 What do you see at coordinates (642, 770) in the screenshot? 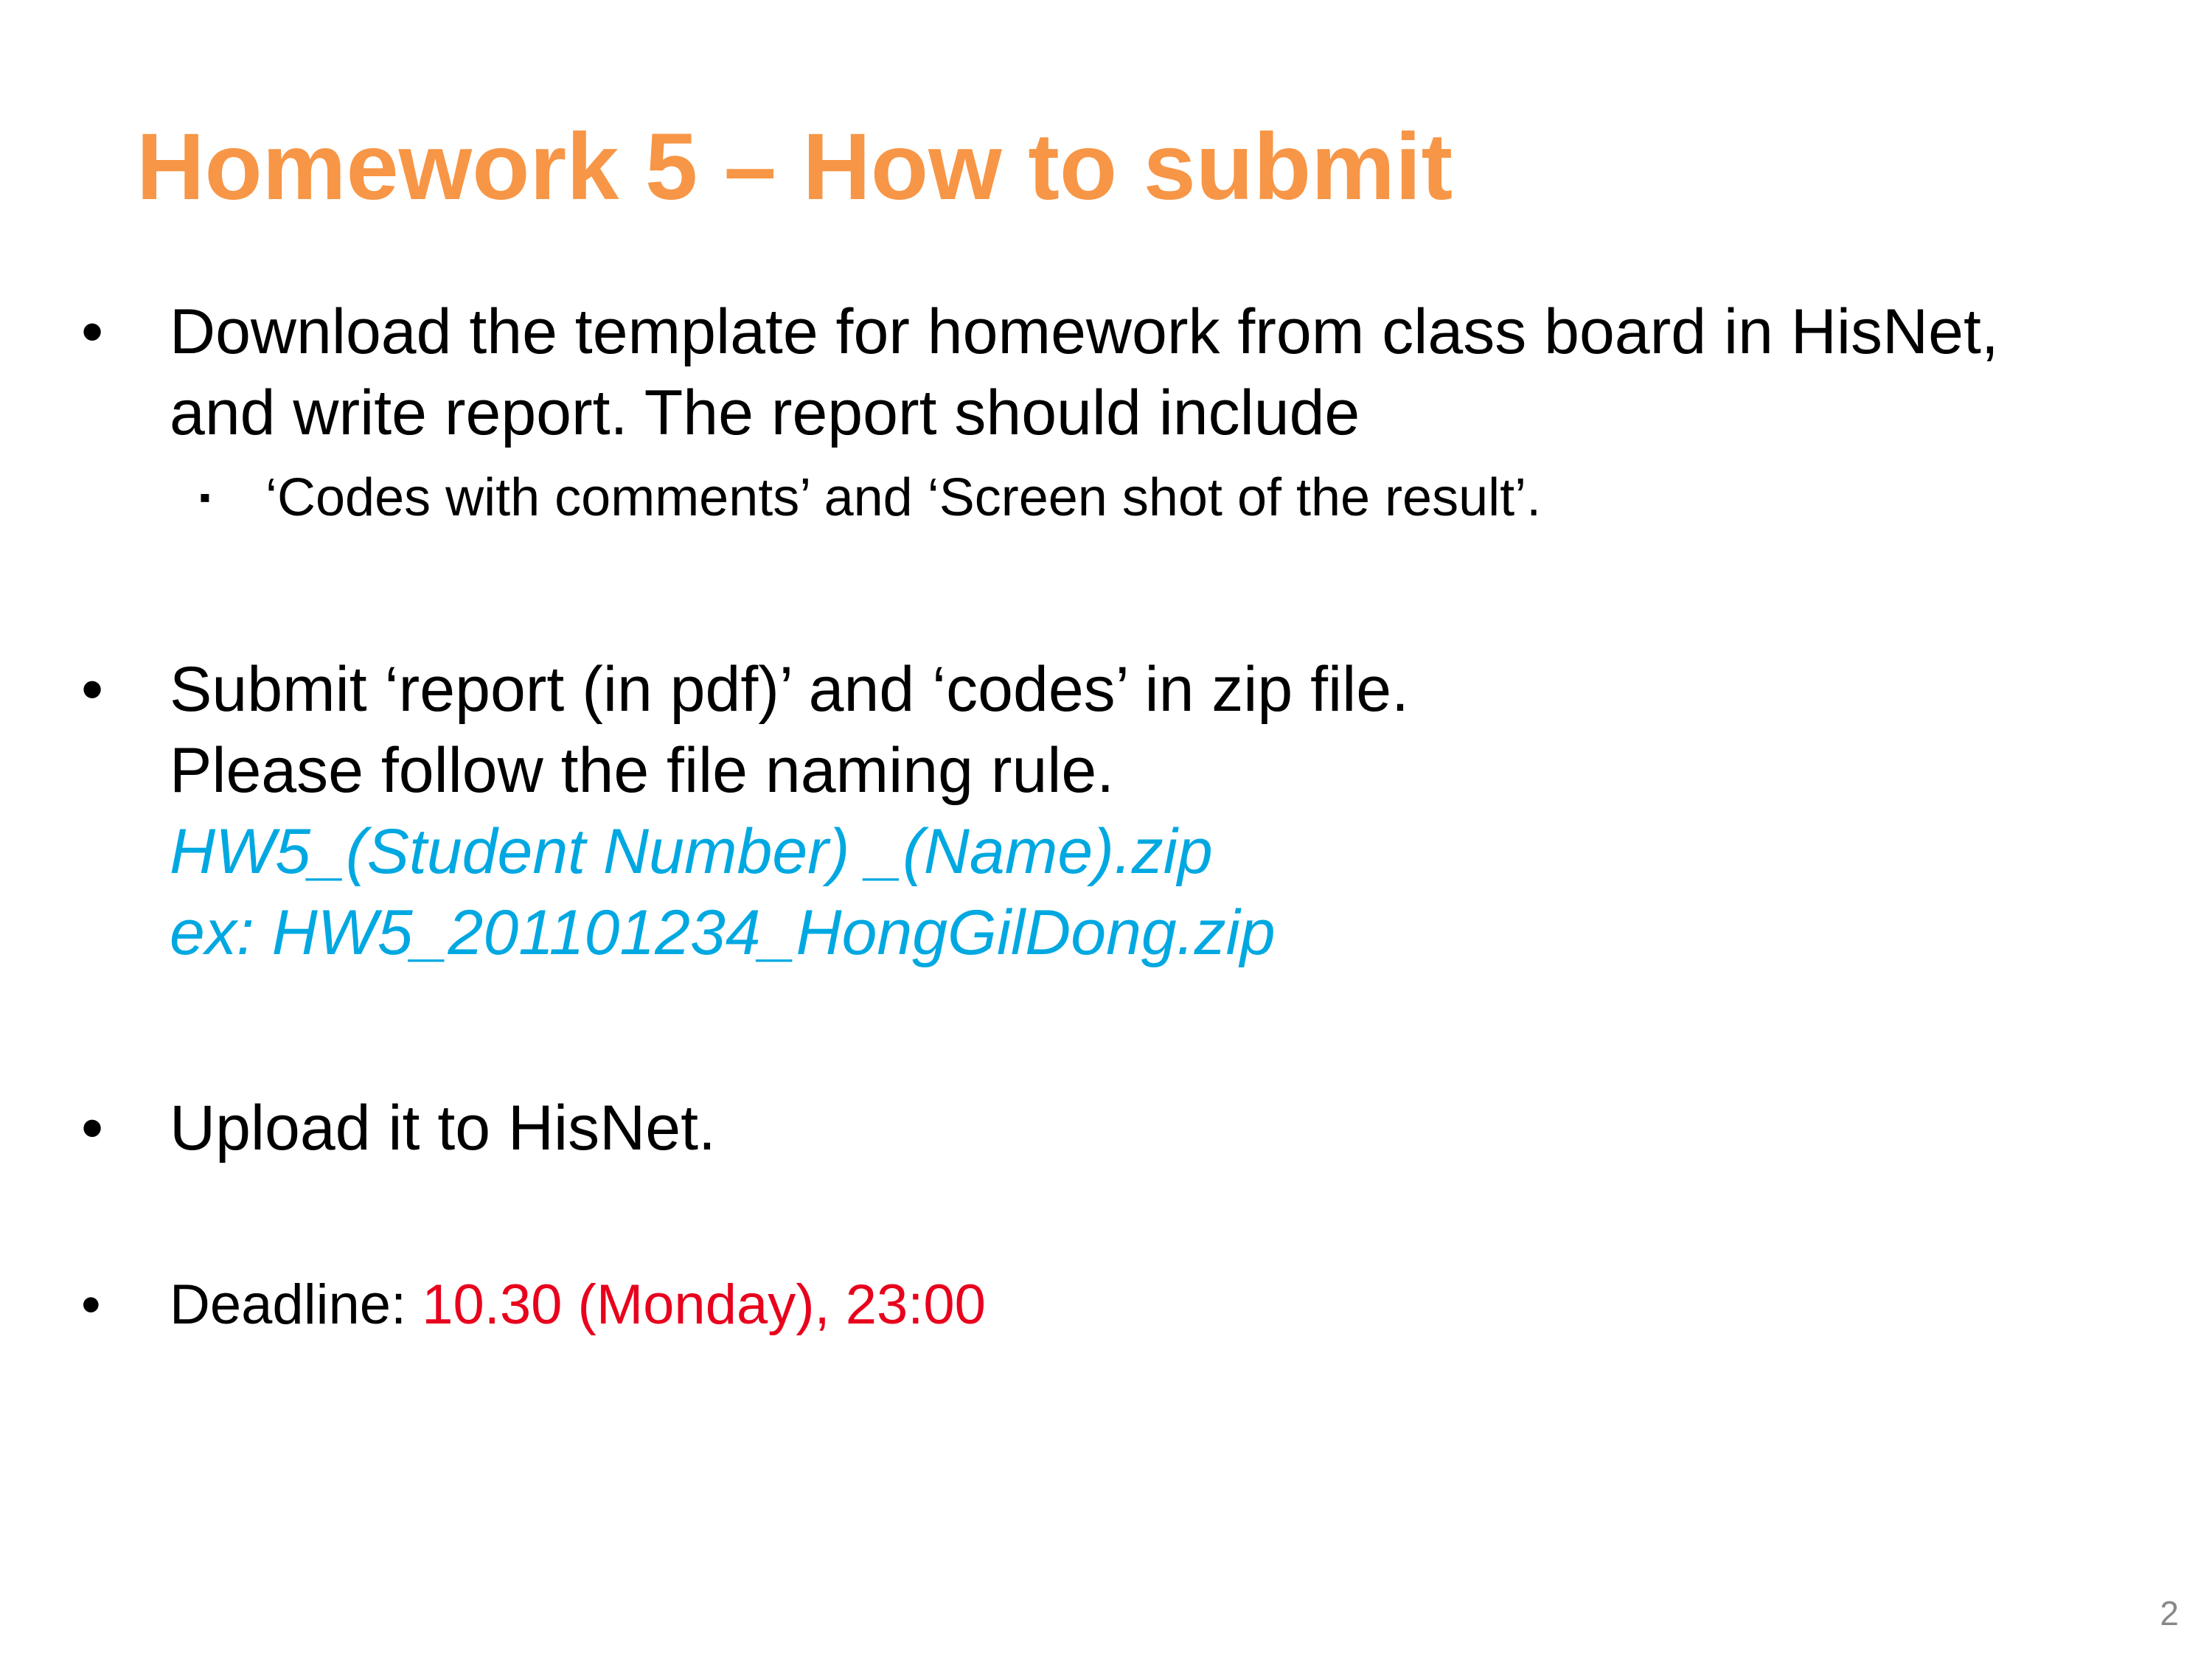
I see `bullet-line: Please follow the file naming rule.` at bounding box center [642, 770].